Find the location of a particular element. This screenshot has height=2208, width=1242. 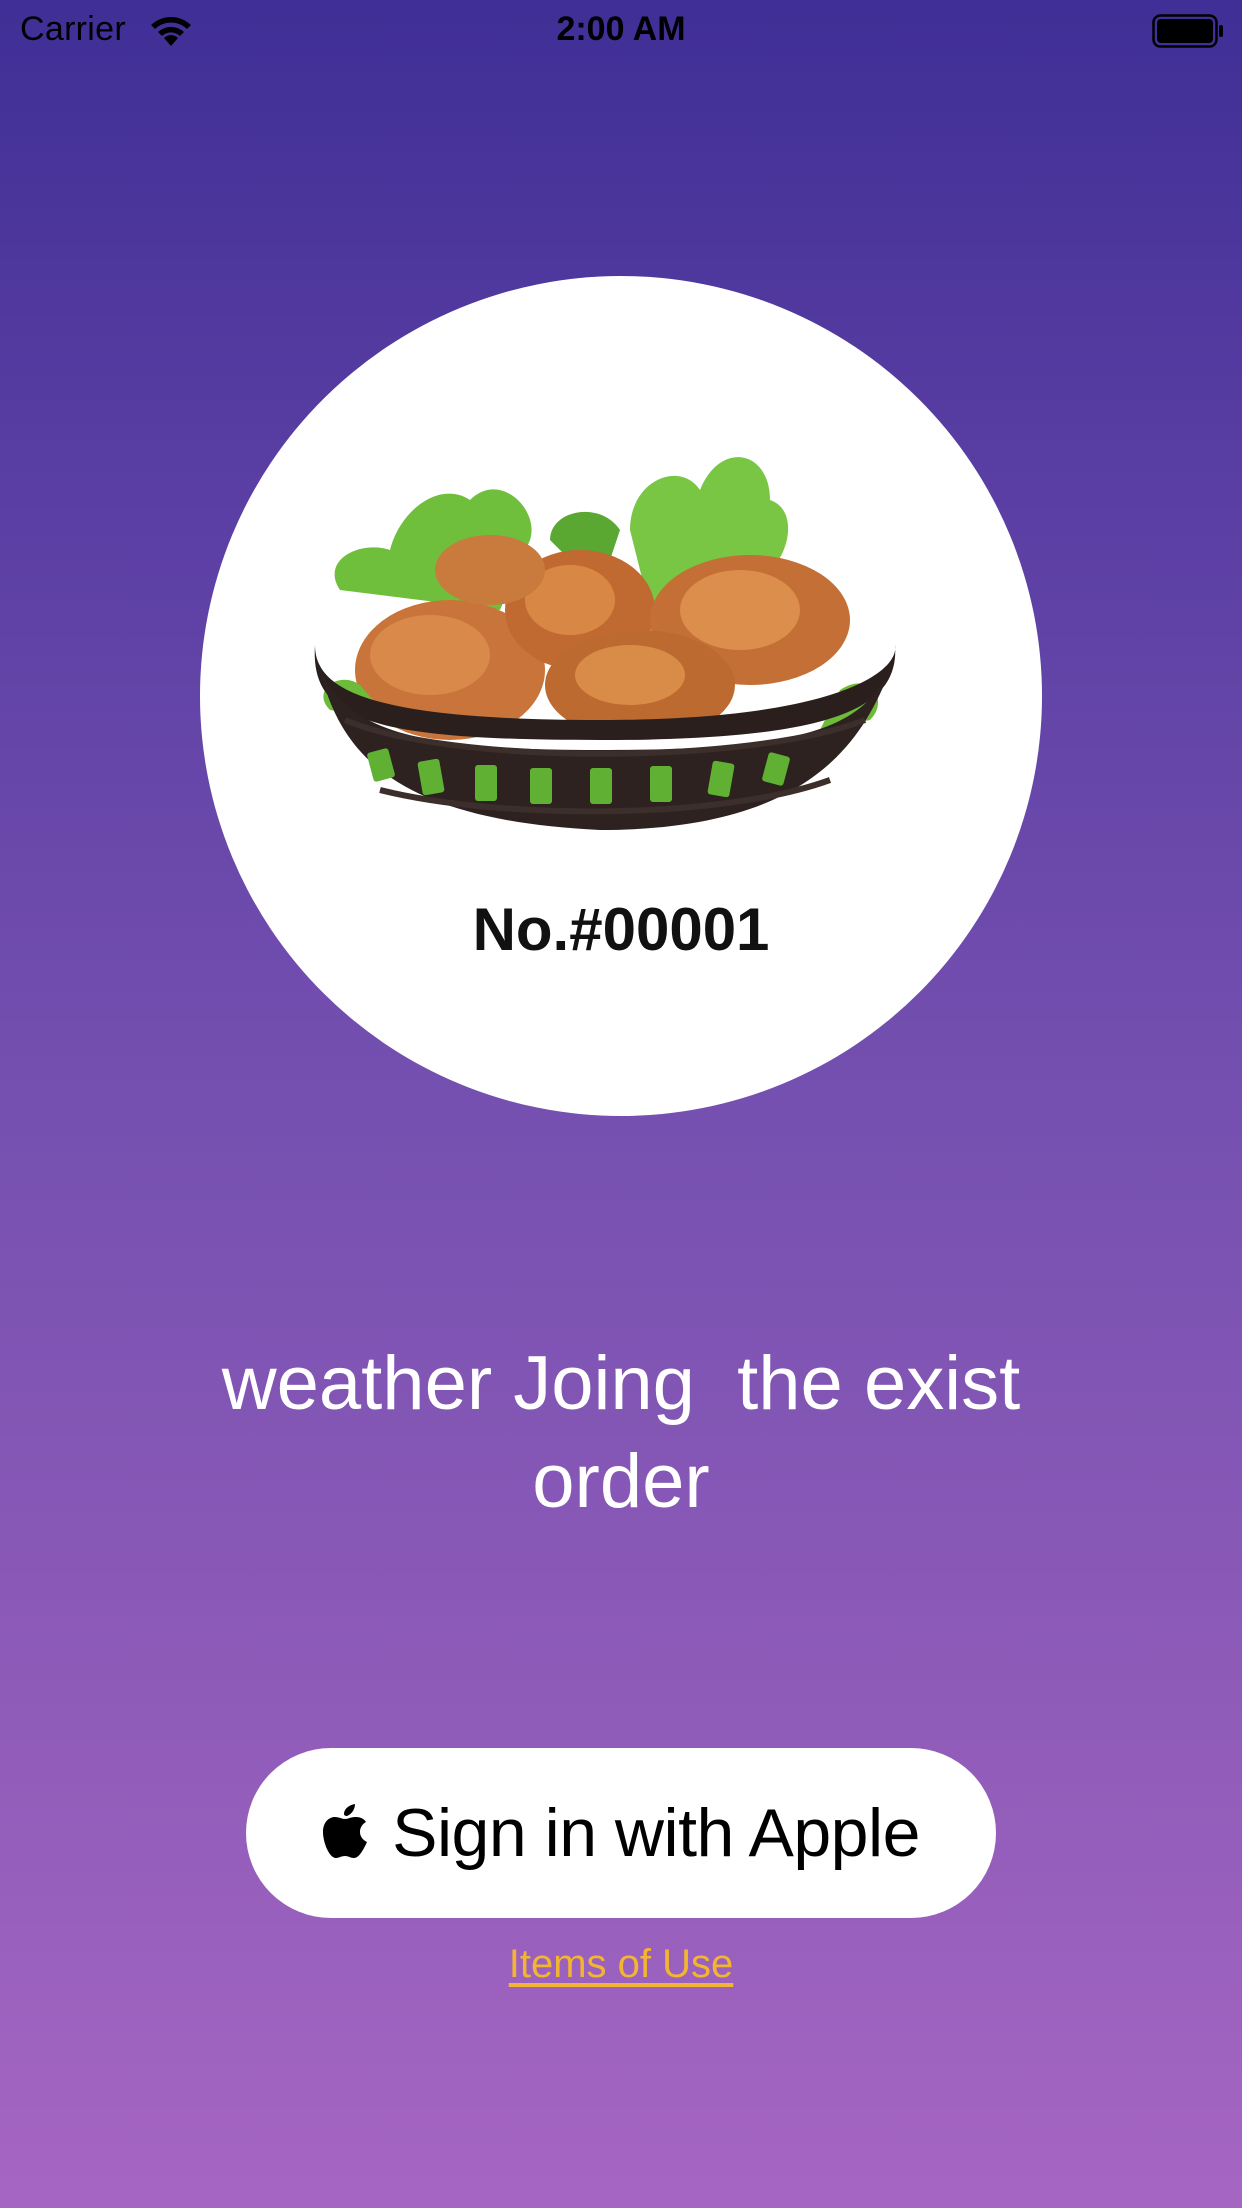

status-time: 2:00 AM is located at coordinates (621, 29).